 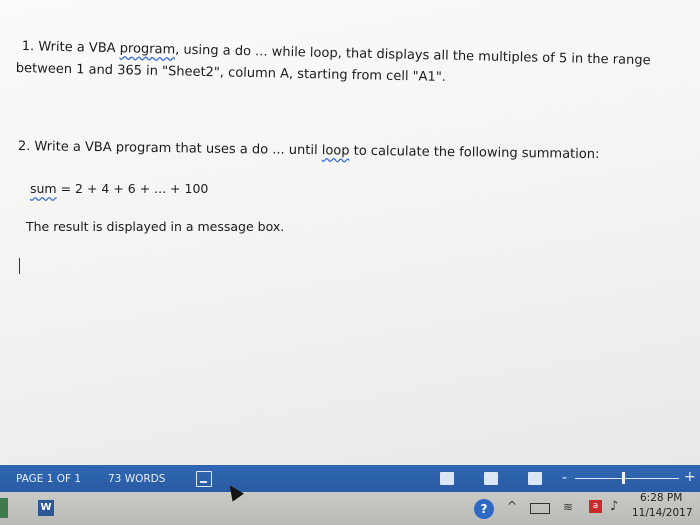 What do you see at coordinates (447, 478) in the screenshot?
I see `read-mode-icon` at bounding box center [447, 478].